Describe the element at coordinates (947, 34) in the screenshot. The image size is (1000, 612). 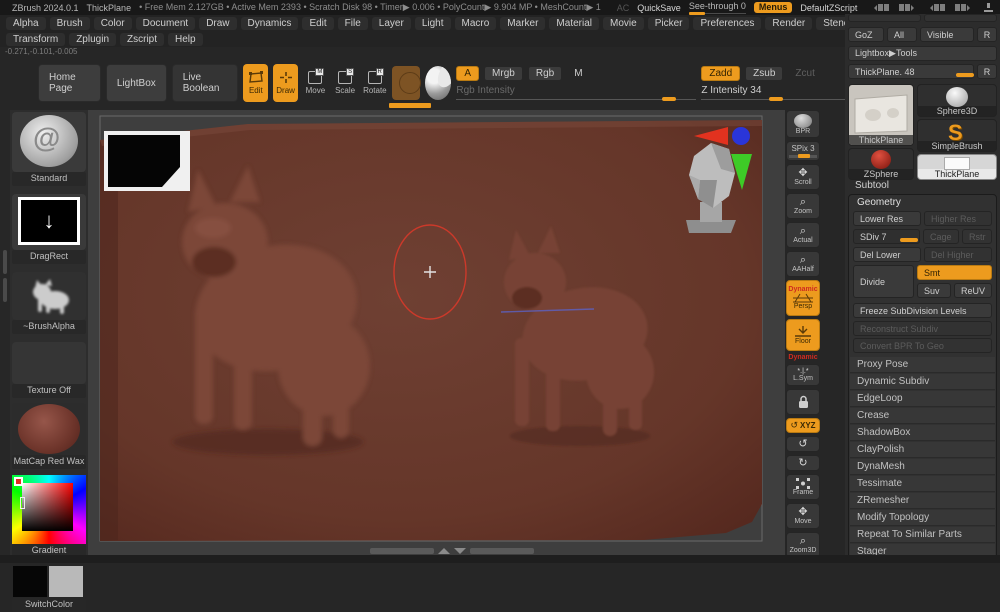
I see `visible-button: Visible` at that location.